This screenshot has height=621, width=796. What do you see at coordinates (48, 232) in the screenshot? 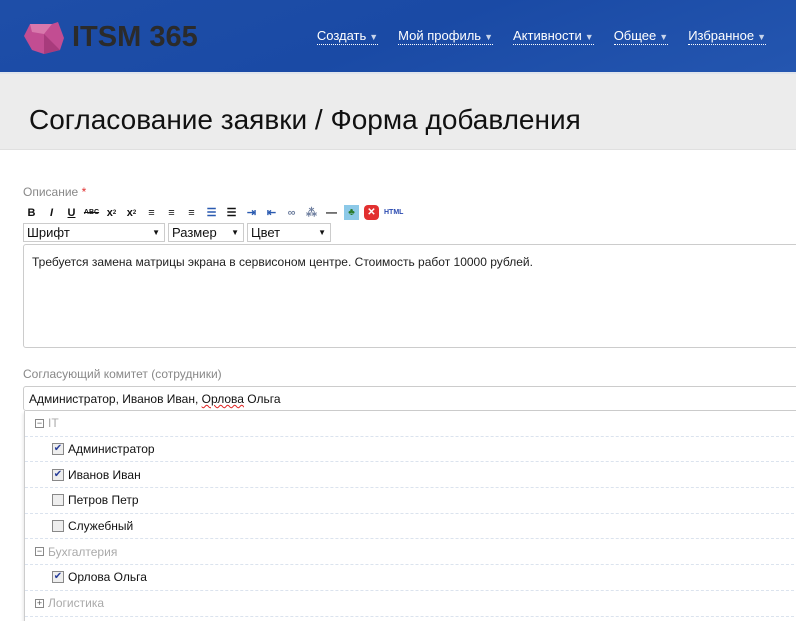
I see `select-value: Шрифт` at bounding box center [48, 232].